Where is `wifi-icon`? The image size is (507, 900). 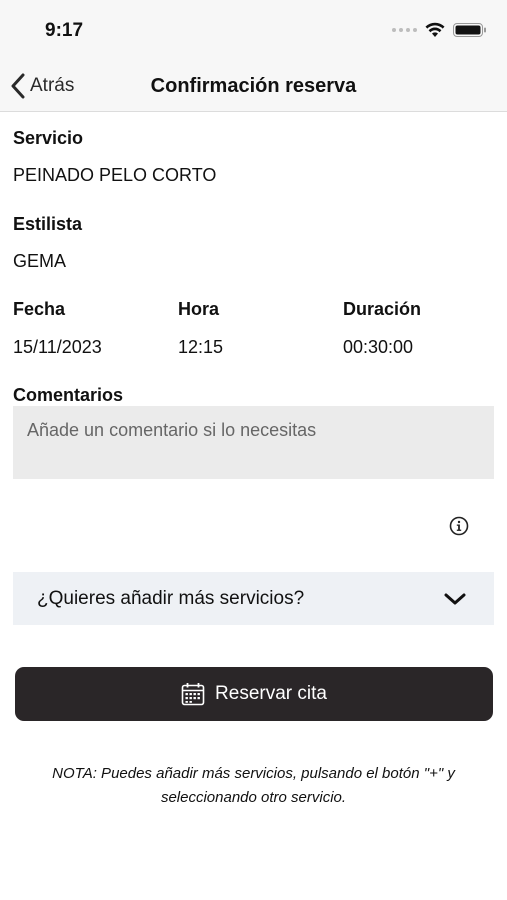 wifi-icon is located at coordinates (435, 29).